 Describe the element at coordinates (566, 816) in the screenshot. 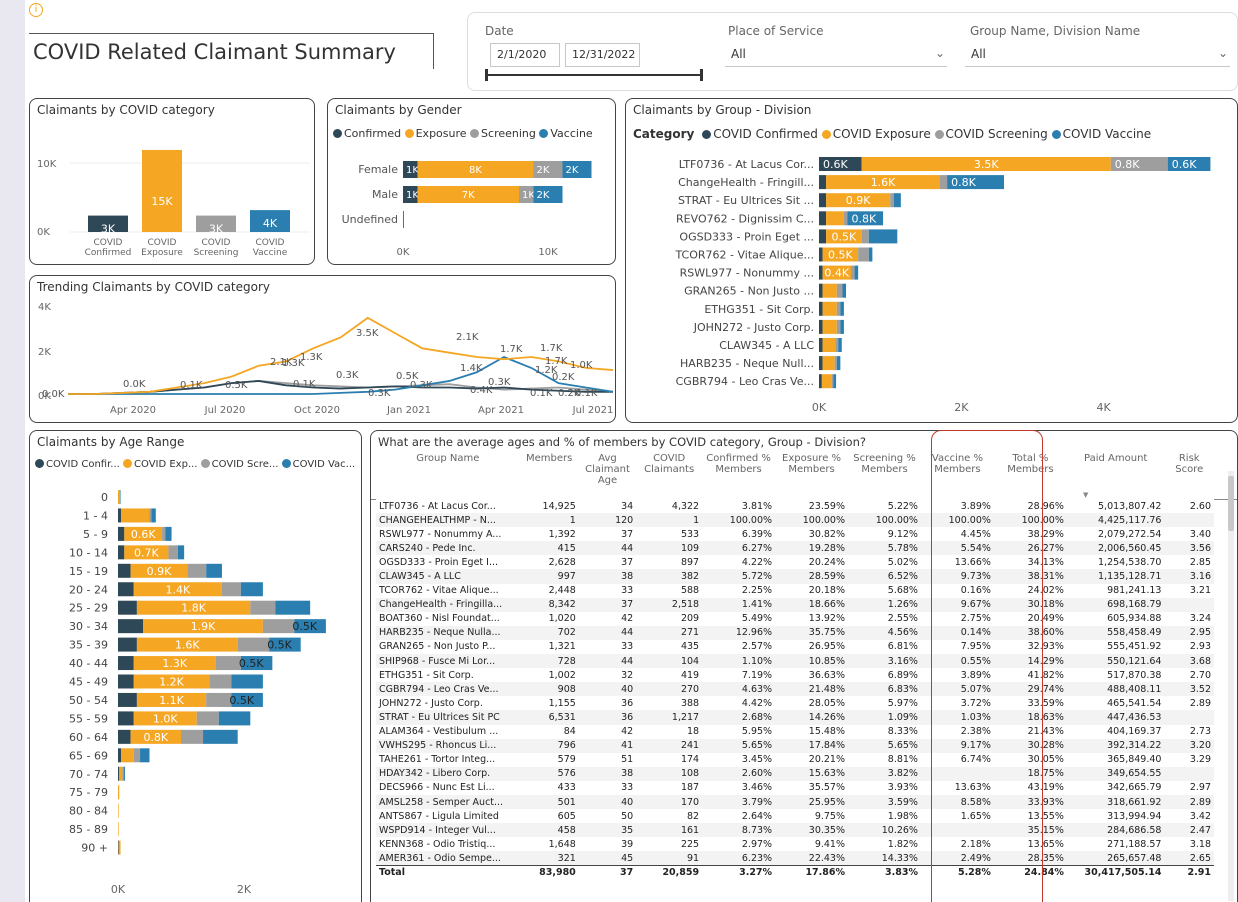

I see `table-cell: 605` at that location.